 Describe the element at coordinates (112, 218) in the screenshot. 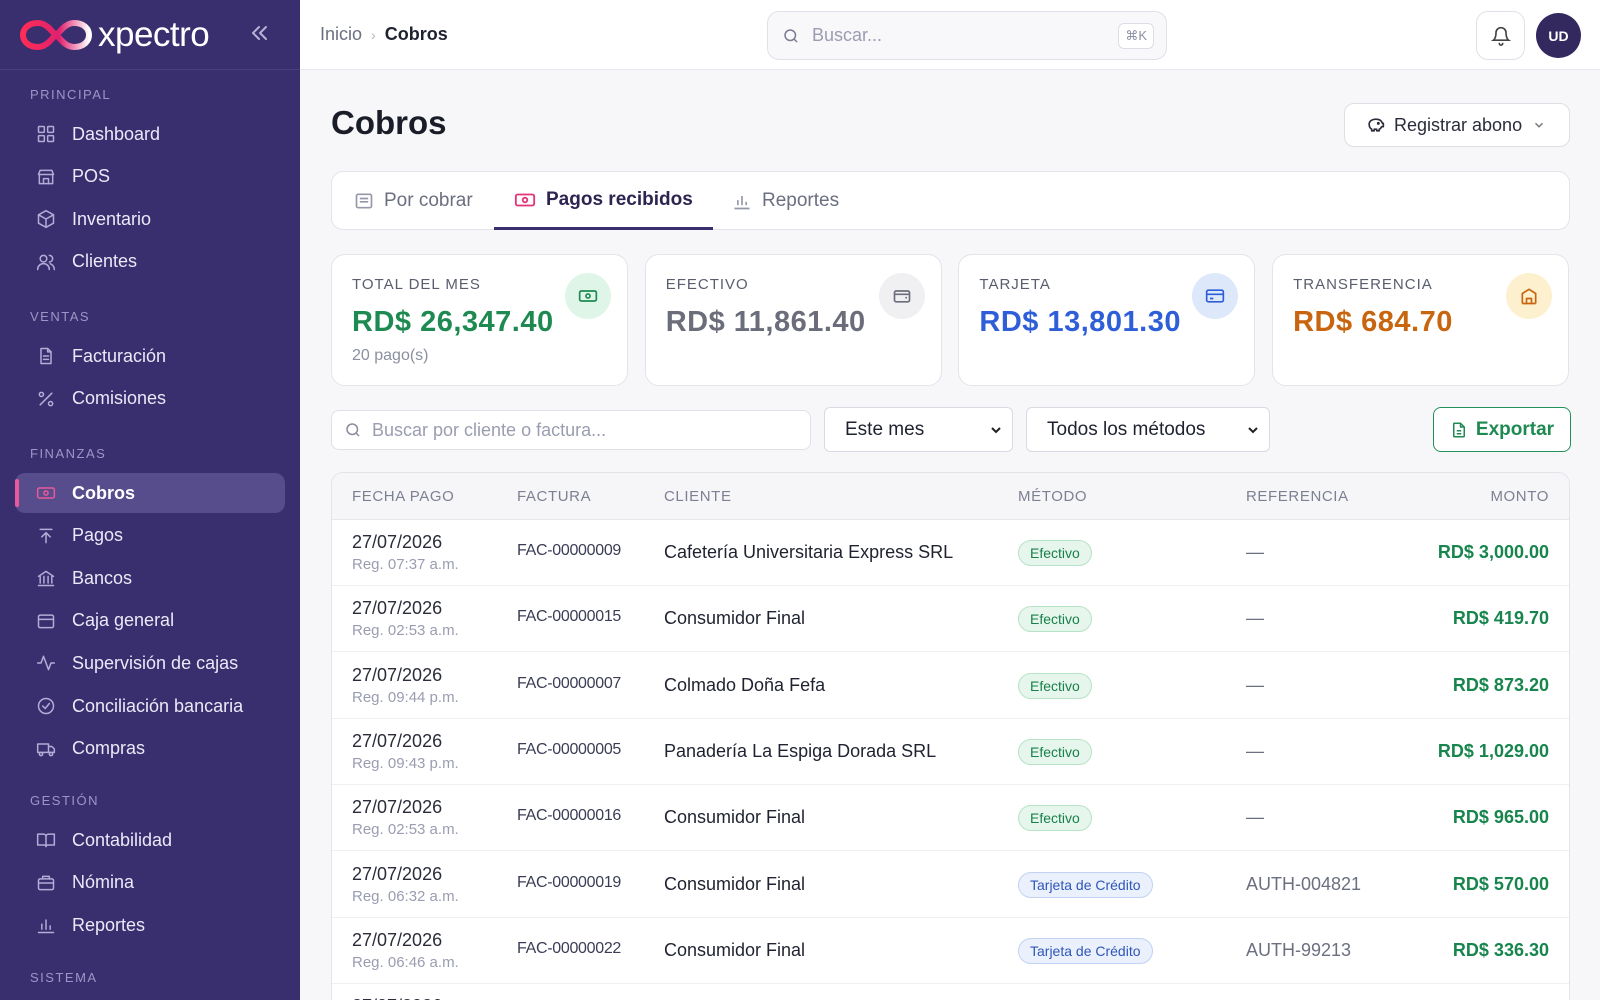

I see `sidebar-item-label: Inventario` at that location.